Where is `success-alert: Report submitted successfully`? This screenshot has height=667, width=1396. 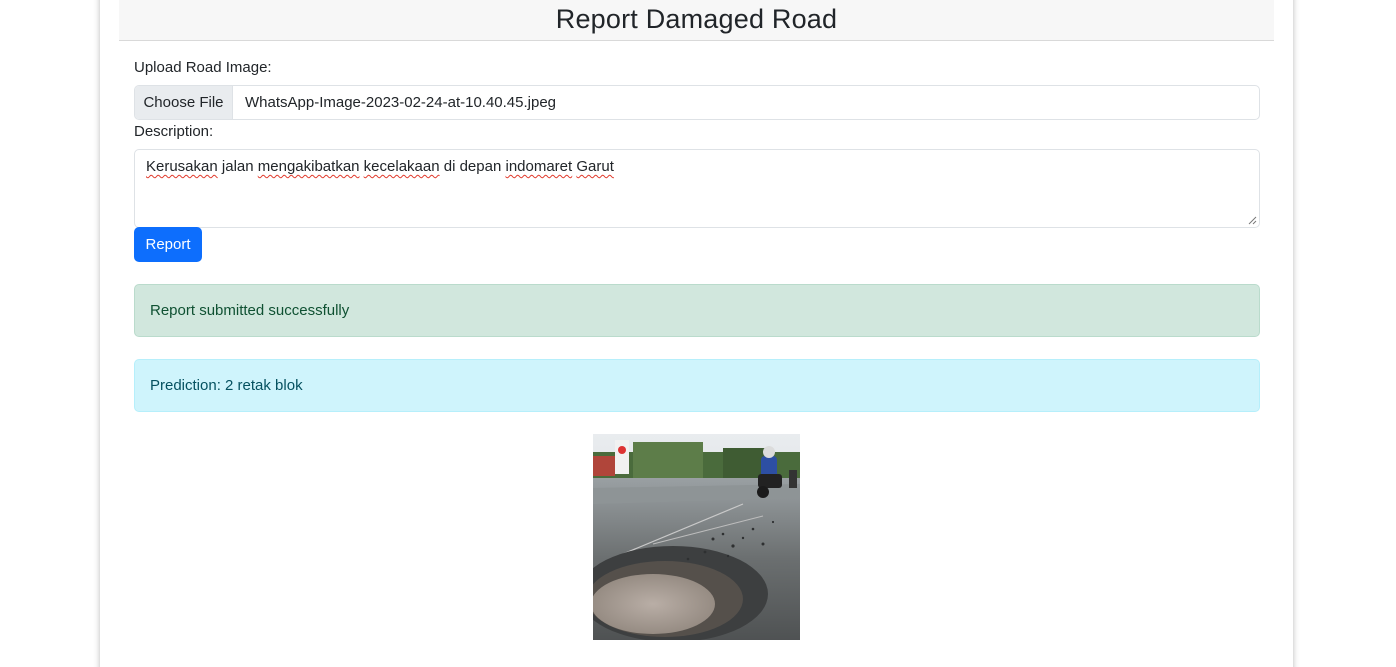 success-alert: Report submitted successfully is located at coordinates (697, 310).